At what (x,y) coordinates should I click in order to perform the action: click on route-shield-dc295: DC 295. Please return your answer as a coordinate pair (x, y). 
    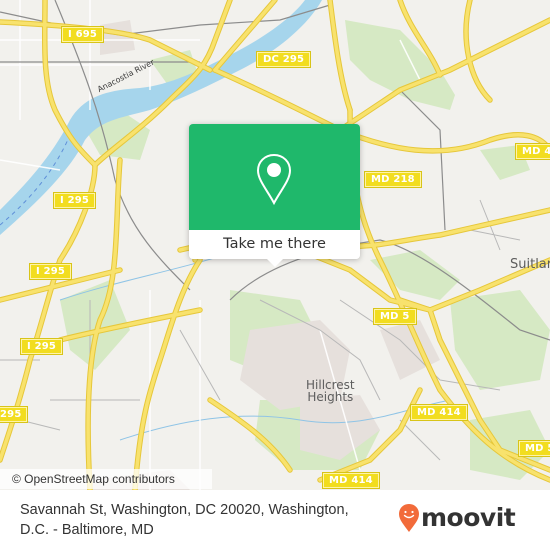
    Looking at the image, I should click on (283, 59).